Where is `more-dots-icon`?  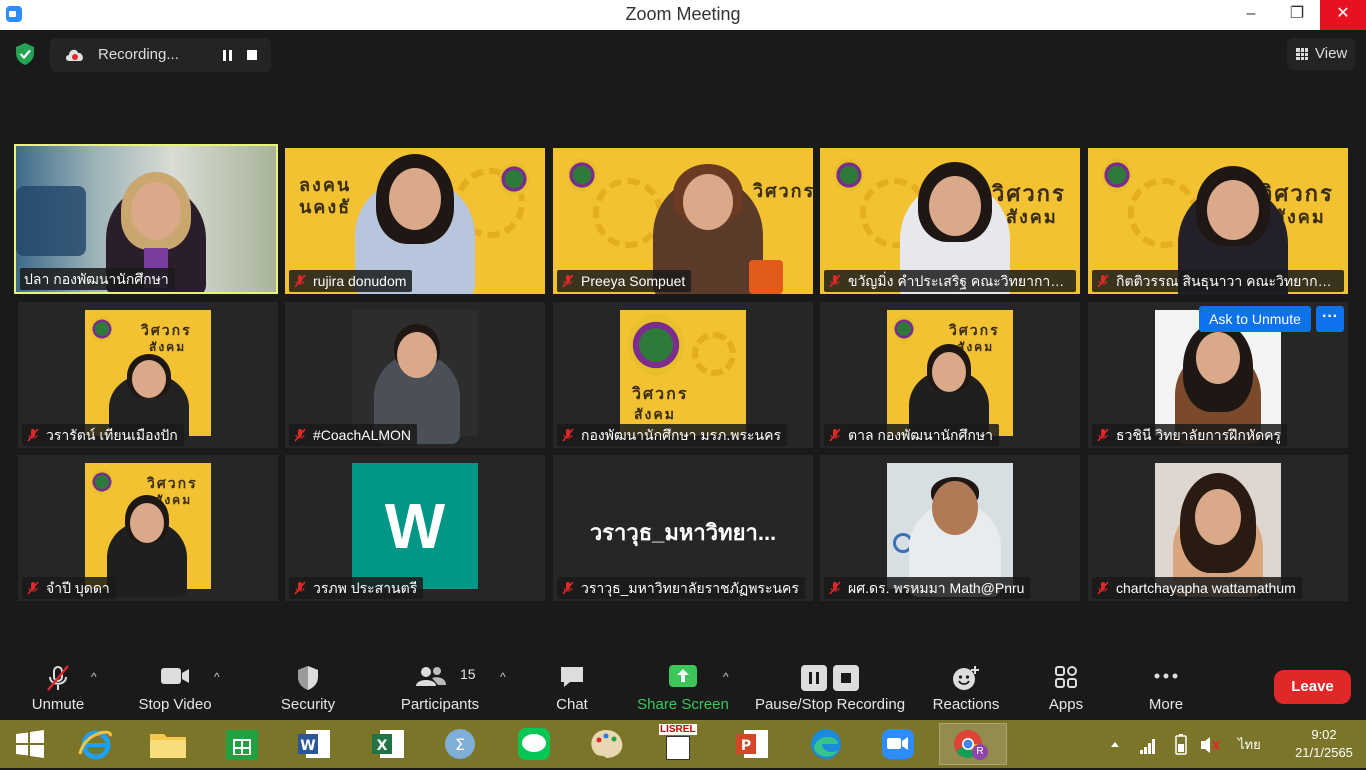
more-dots-icon is located at coordinates (1166, 676).